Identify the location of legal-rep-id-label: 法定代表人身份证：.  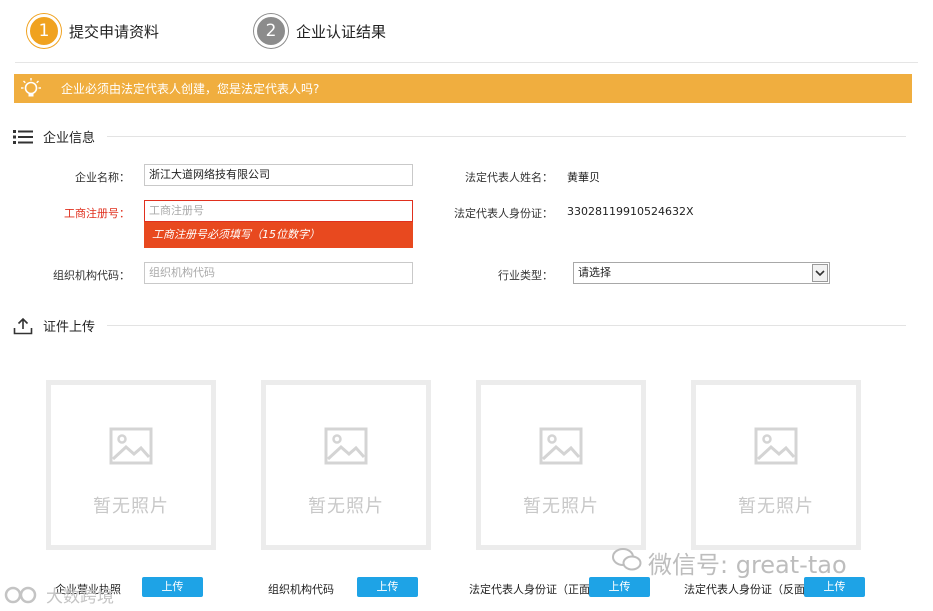
(503, 213).